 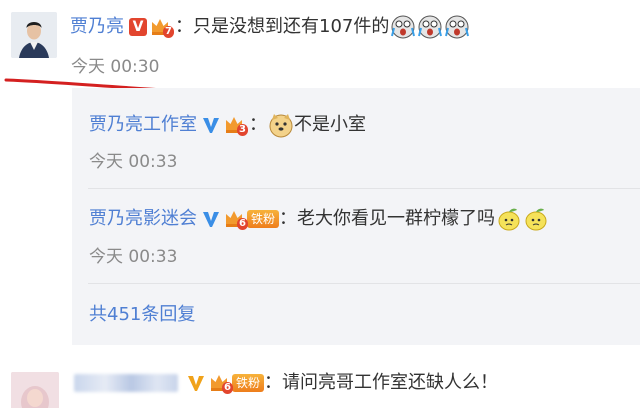 I want to click on level-crown-icon: 7, so click(x=162, y=27).